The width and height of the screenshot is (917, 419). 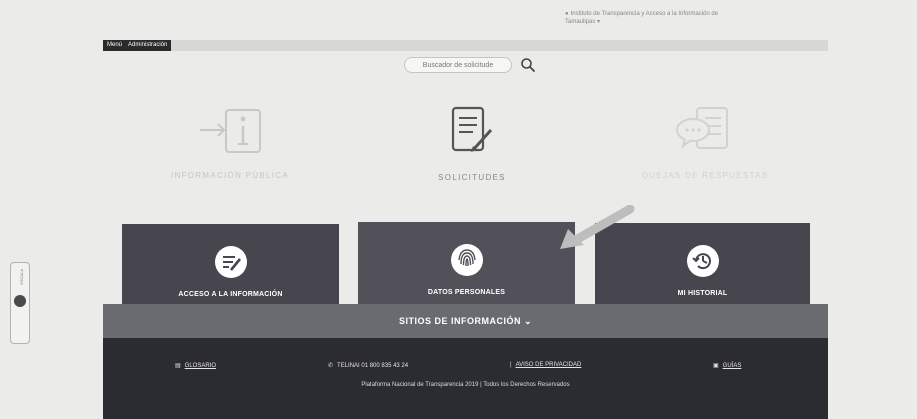 I want to click on aviso-link: AVISO DE PRIVACIDAD, so click(x=549, y=365).